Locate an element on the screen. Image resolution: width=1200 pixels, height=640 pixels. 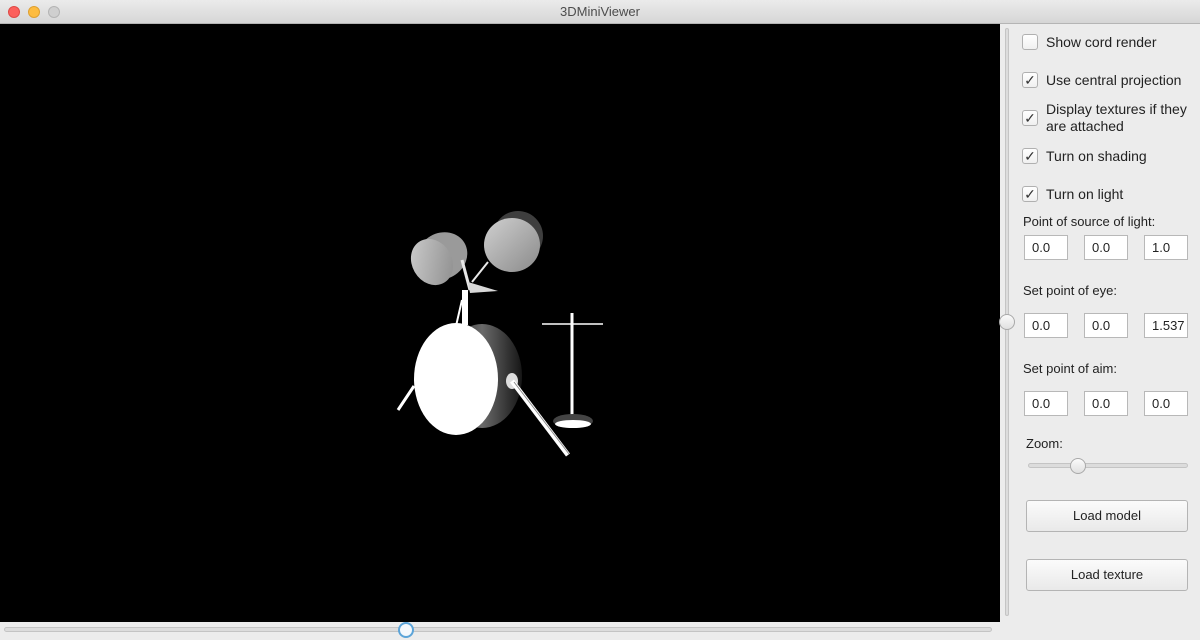
zoom-slider-thumb is located at coordinates (1078, 466).